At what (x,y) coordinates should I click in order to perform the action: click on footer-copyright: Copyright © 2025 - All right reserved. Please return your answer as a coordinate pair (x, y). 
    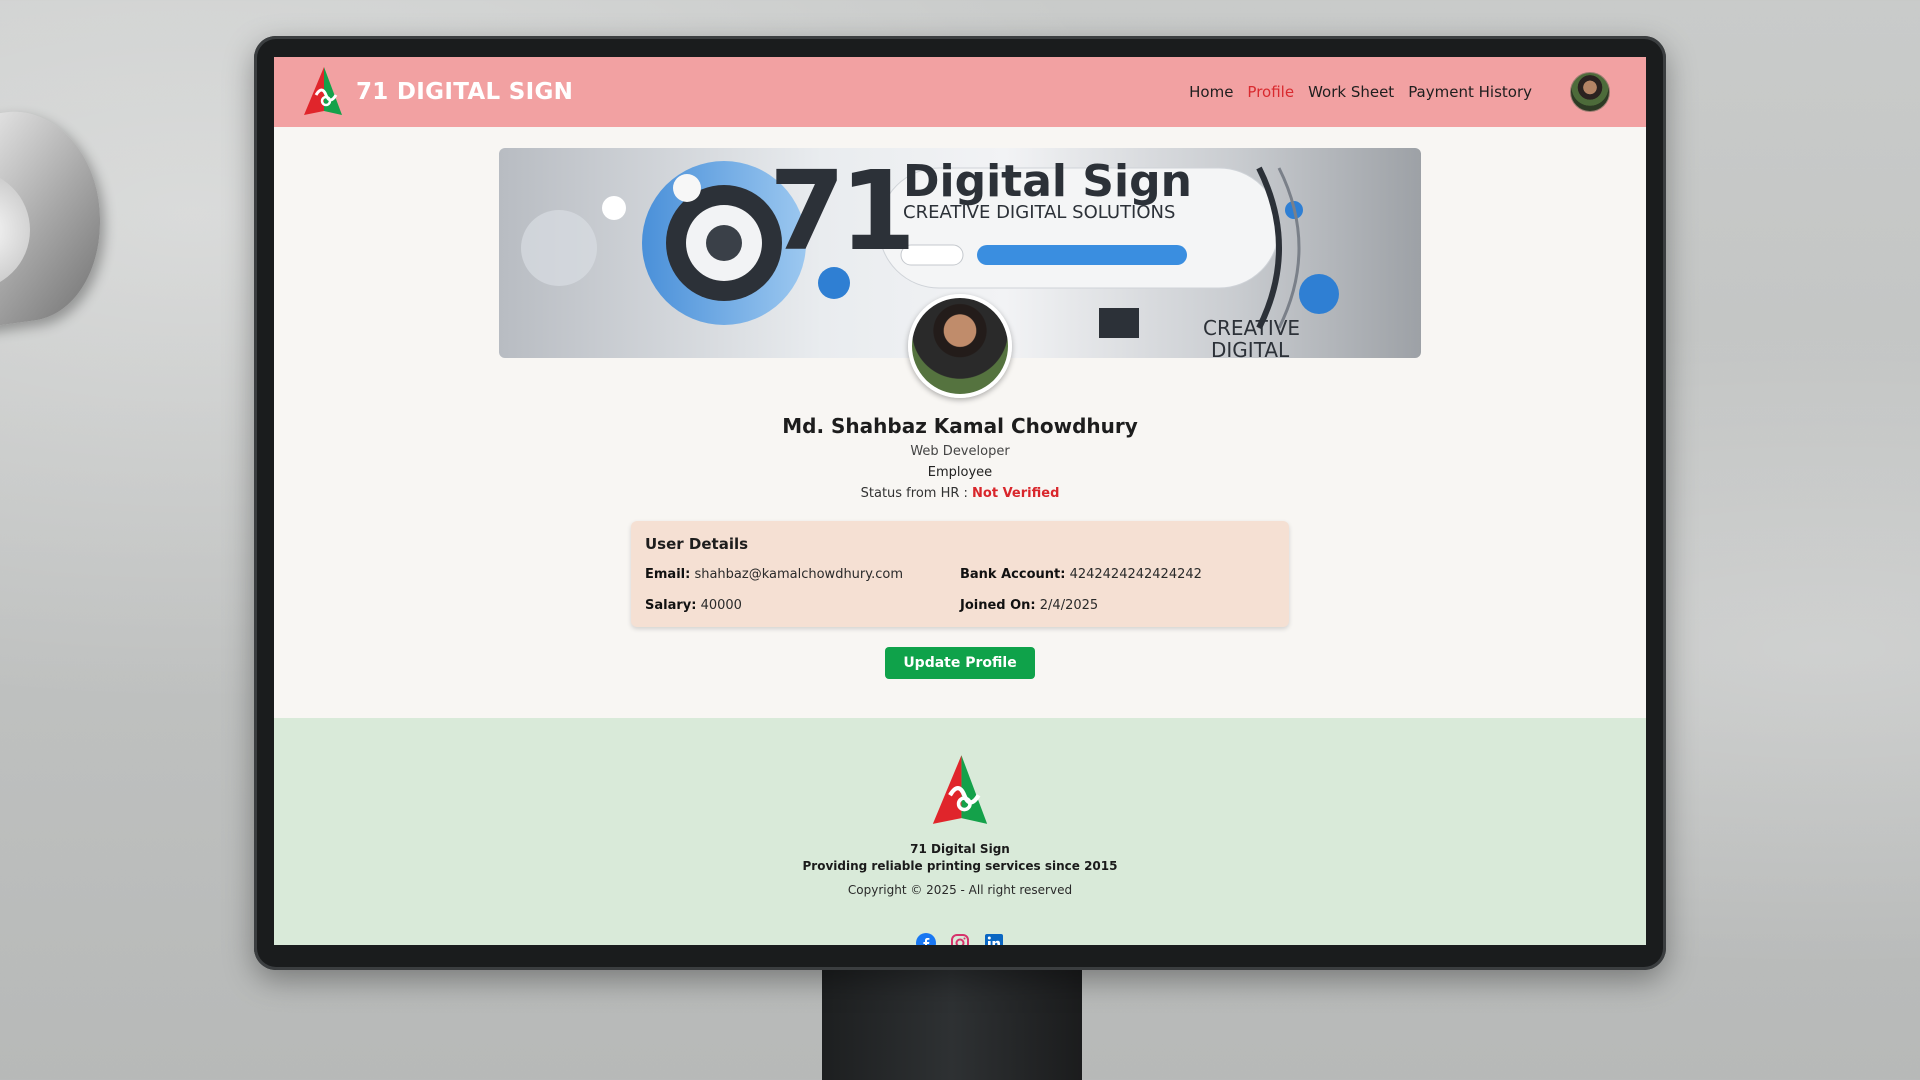
    Looking at the image, I should click on (960, 890).